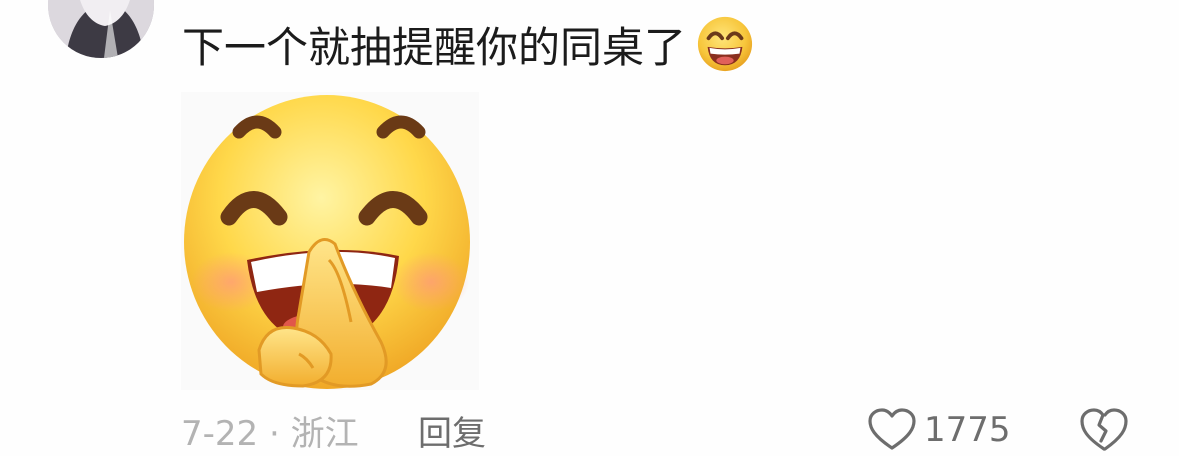 The width and height of the screenshot is (1179, 456). I want to click on comment-meta: 7-22 · 浙江, so click(270, 430).